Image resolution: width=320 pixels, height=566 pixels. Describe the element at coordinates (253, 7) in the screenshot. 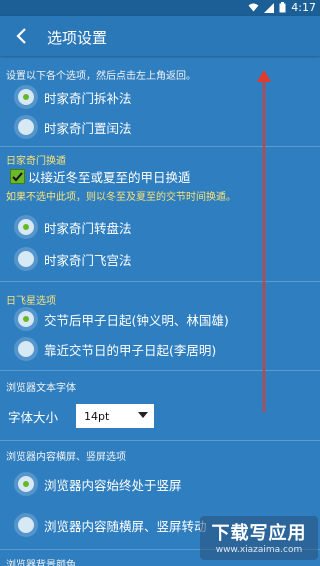

I see `wifi-icon` at that location.